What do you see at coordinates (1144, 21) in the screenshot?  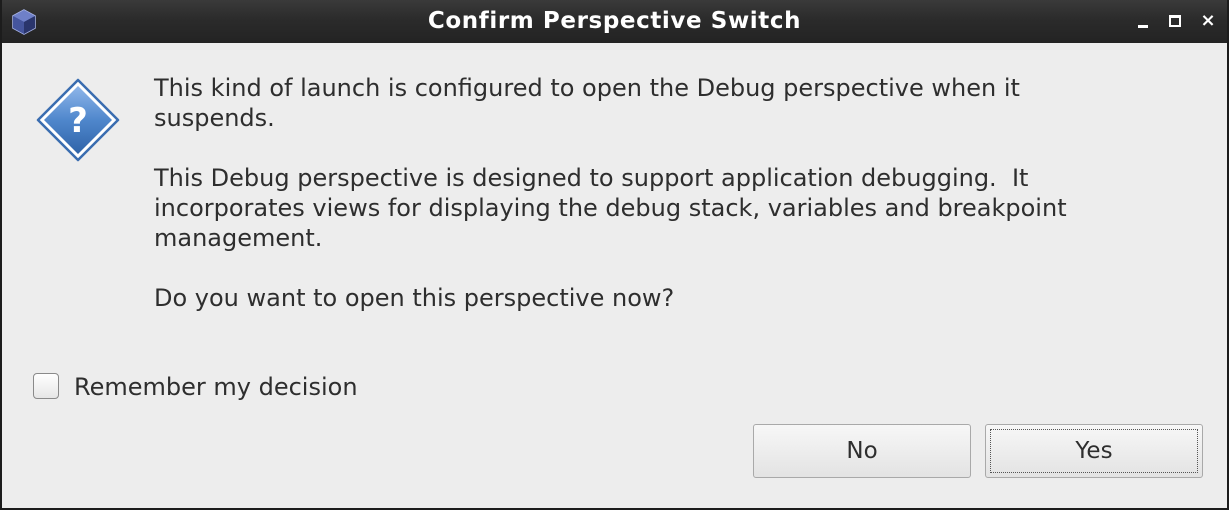 I see `minimize-button` at bounding box center [1144, 21].